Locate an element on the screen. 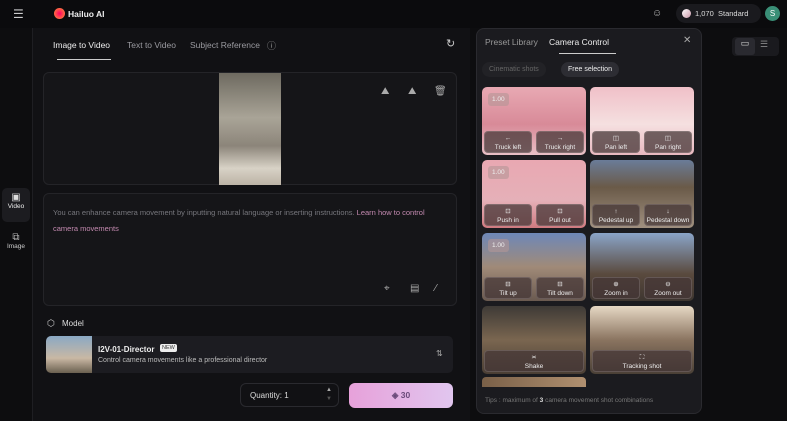  camera-move-icon: → is located at coordinates (560, 138).